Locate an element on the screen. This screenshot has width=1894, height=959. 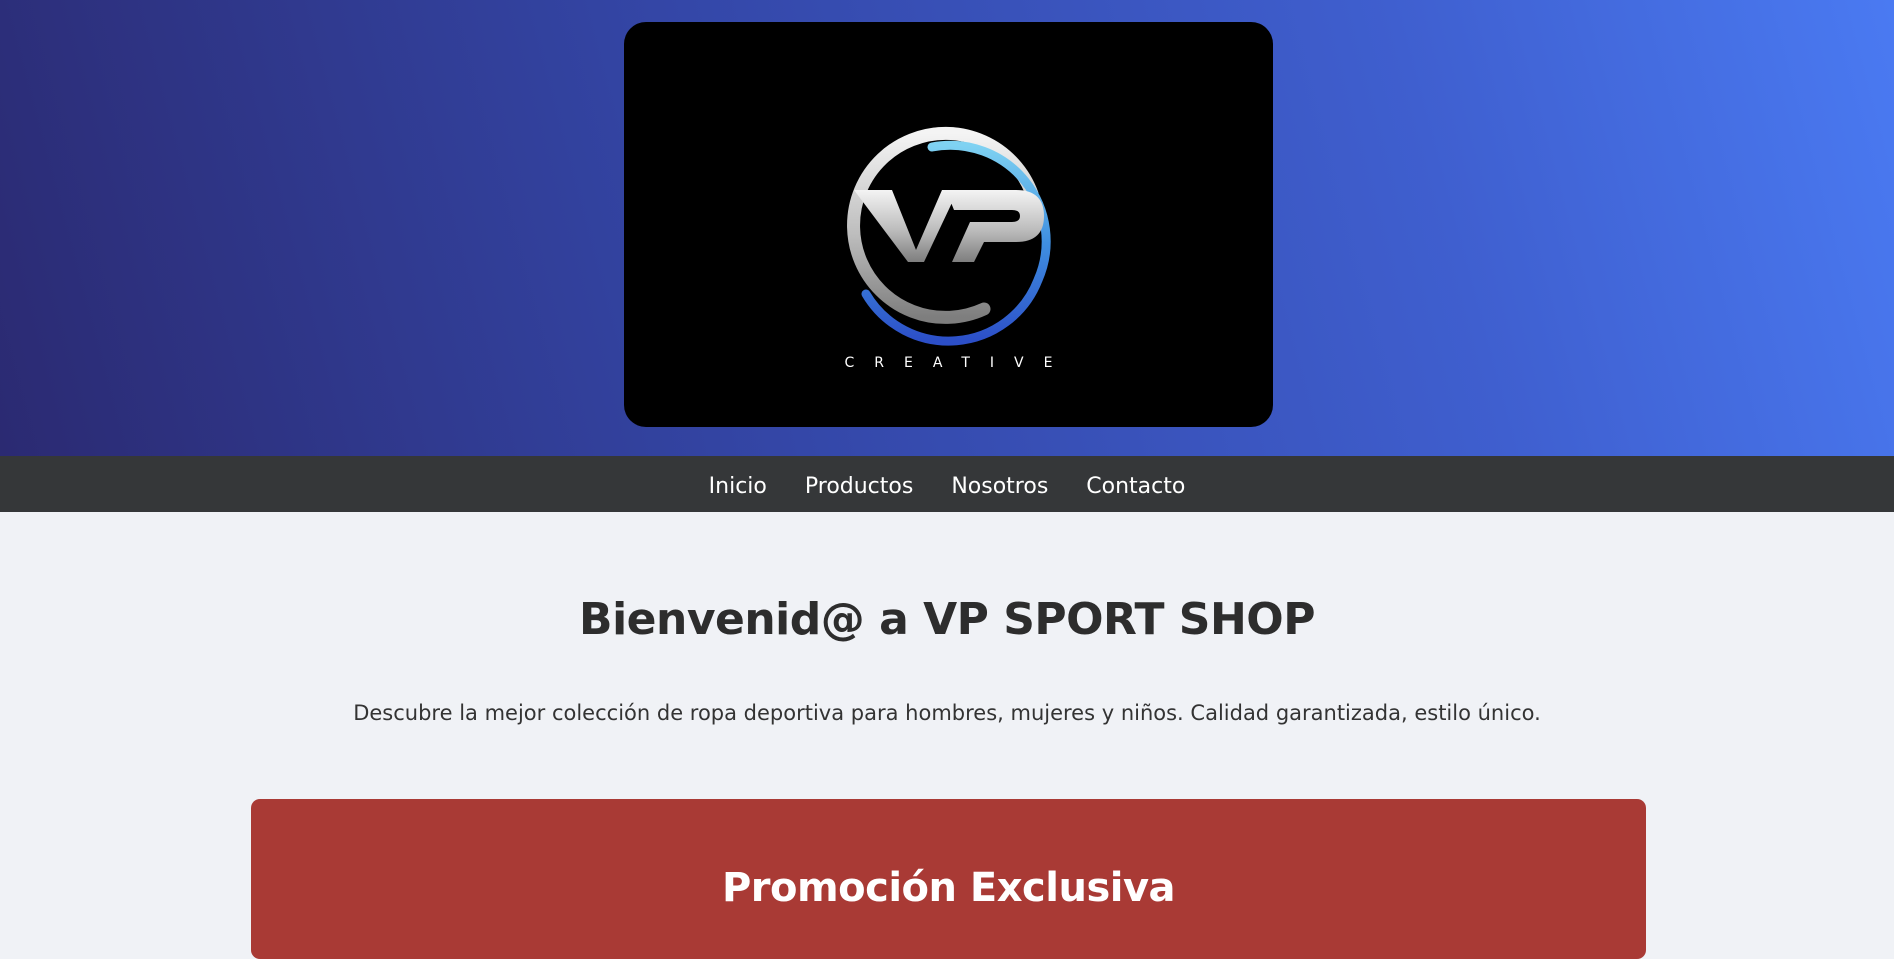
promo-banner: Promoción Exclusiva is located at coordinates (948, 879).